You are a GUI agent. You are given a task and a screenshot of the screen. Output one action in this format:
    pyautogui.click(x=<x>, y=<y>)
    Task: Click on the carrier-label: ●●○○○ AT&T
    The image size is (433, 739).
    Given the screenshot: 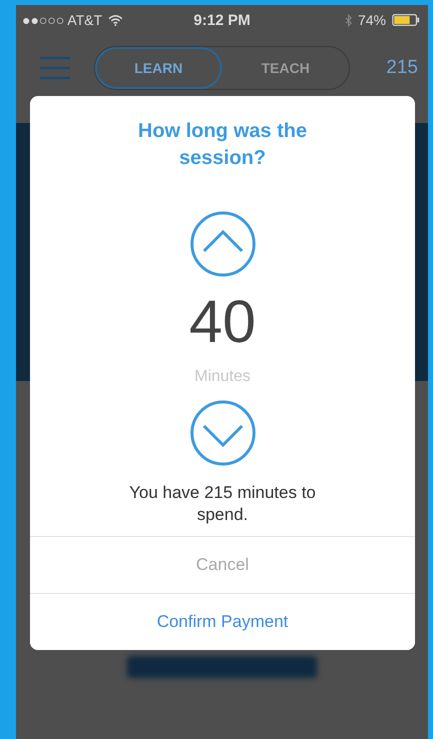 What is the action you would take?
    pyautogui.click(x=62, y=20)
    